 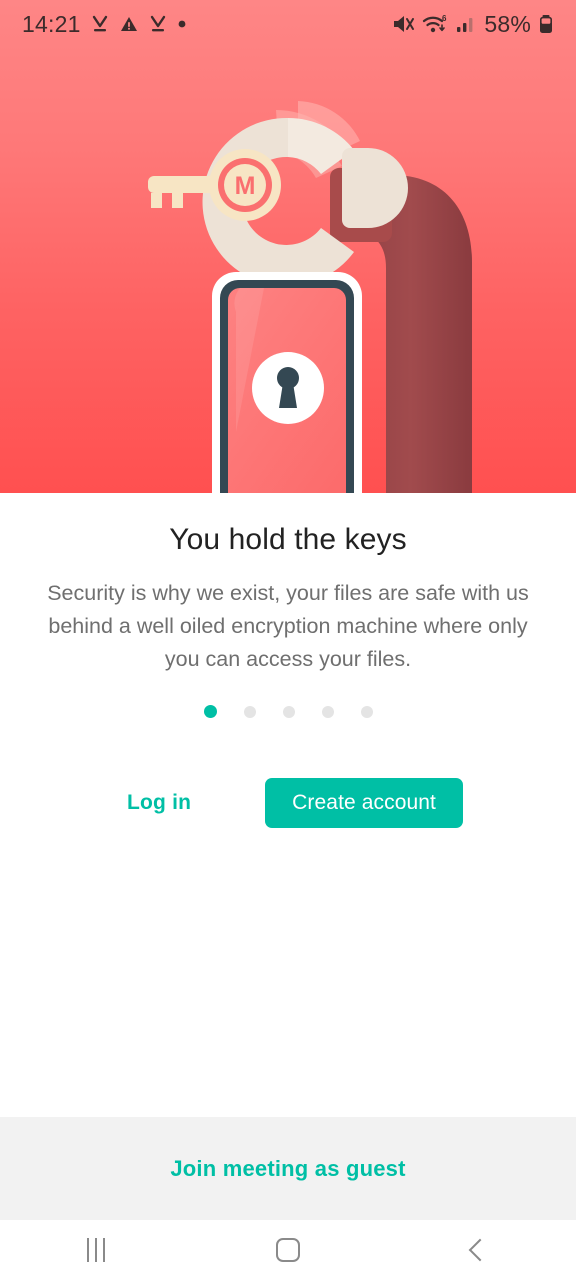 I want to click on keyhole-badge-icon, so click(x=288, y=388).